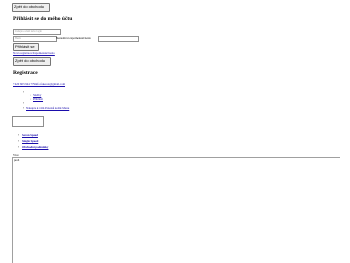  What do you see at coordinates (34, 53) in the screenshot?
I see `register-forgot-links: Nová registrace/Zapomenuté heslo` at bounding box center [34, 53].